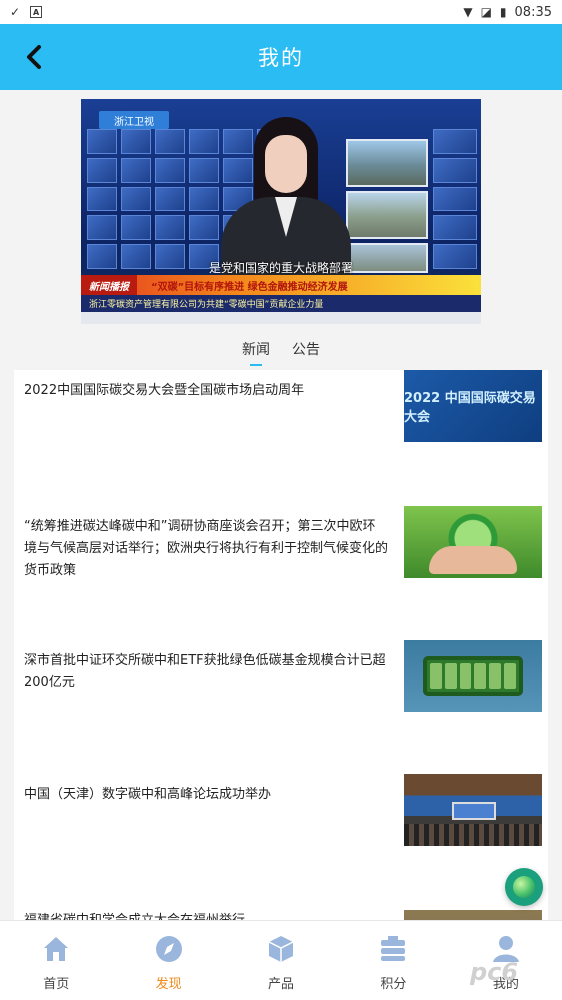 The width and height of the screenshot is (562, 1000). What do you see at coordinates (533, 12) in the screenshot?
I see `status-time: 08:35` at bounding box center [533, 12].